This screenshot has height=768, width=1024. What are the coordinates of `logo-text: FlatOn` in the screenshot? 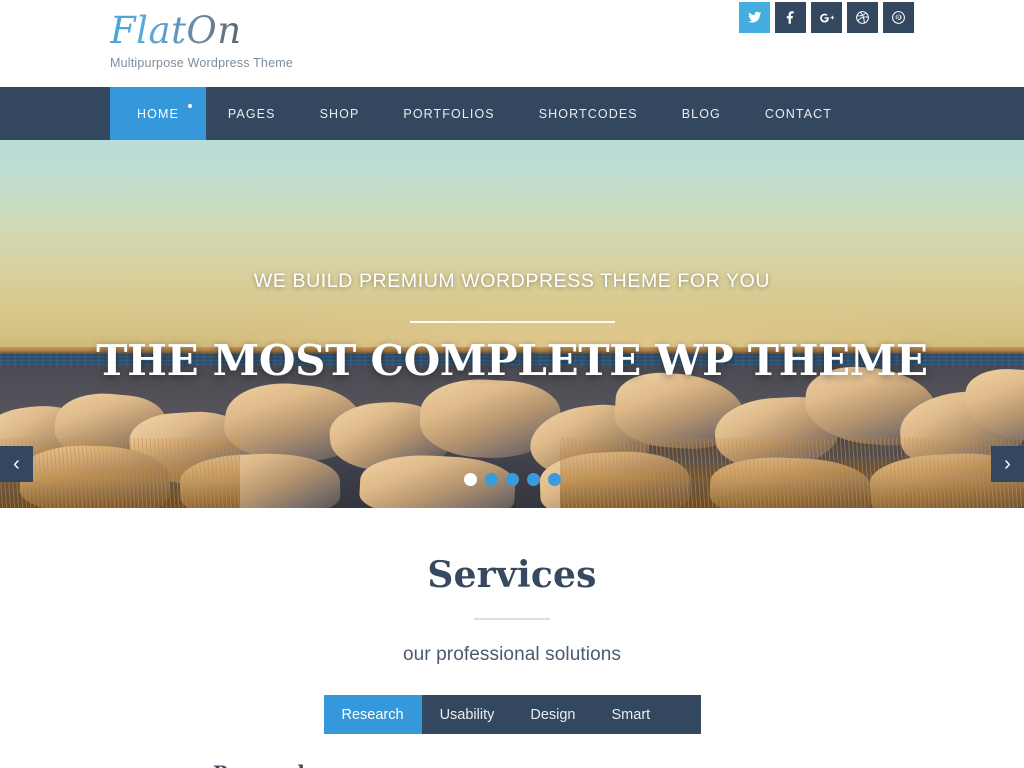 It's located at (201, 31).